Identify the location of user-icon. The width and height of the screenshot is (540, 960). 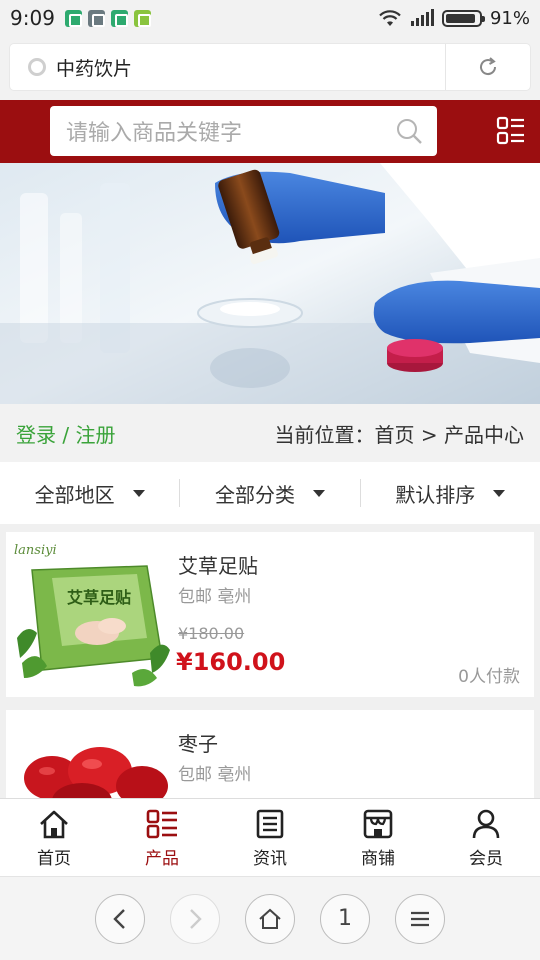
(486, 824).